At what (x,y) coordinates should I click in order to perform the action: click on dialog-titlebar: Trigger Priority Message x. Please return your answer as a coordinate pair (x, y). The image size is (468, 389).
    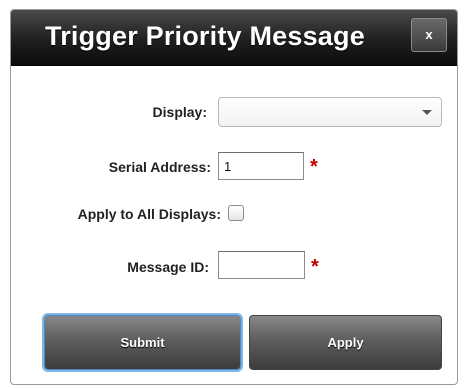
    Looking at the image, I should click on (234, 38).